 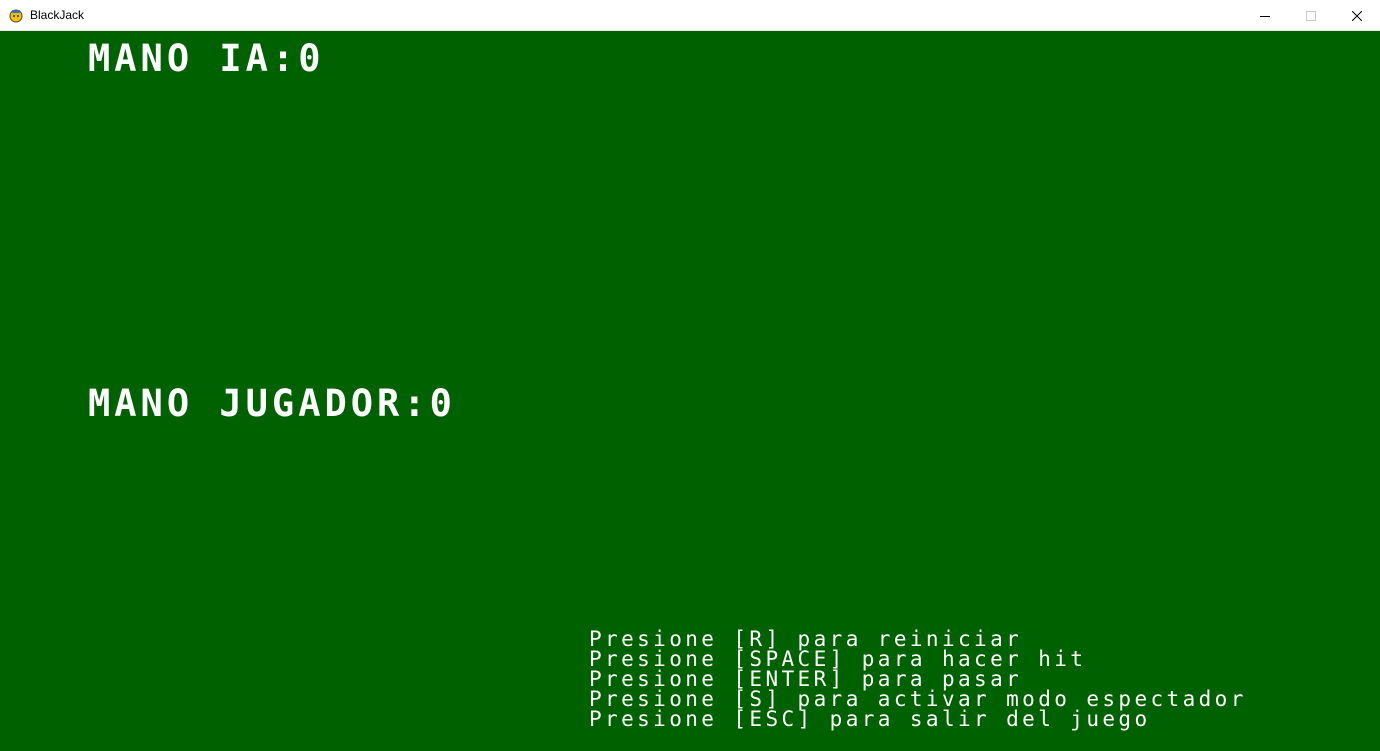 What do you see at coordinates (272, 403) in the screenshot?
I see `player-hand-label: MANO JUGADOR:0` at bounding box center [272, 403].